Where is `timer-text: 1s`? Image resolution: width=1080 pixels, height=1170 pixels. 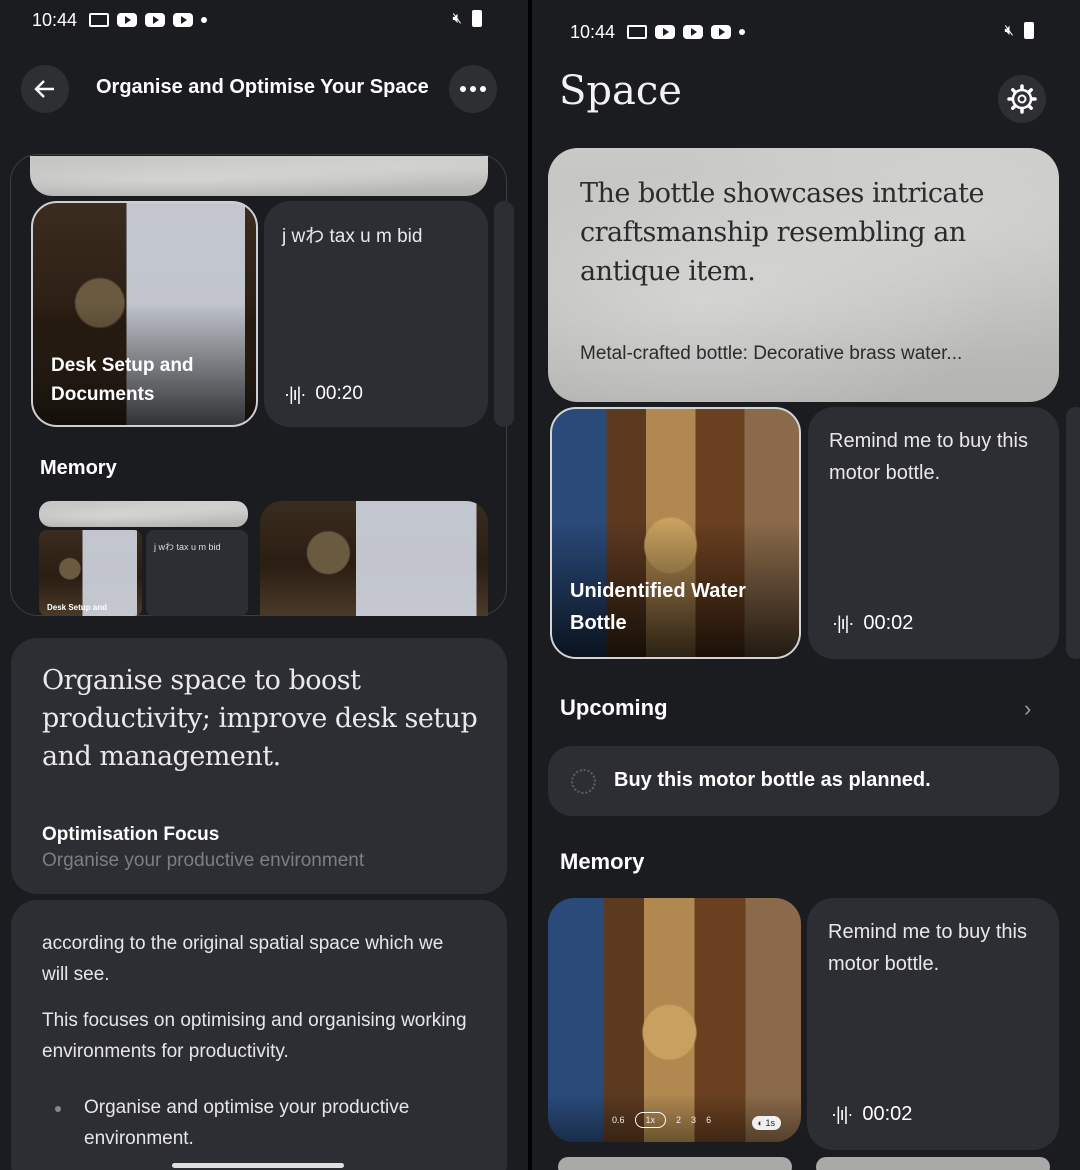 timer-text: 1s is located at coordinates (770, 1123).